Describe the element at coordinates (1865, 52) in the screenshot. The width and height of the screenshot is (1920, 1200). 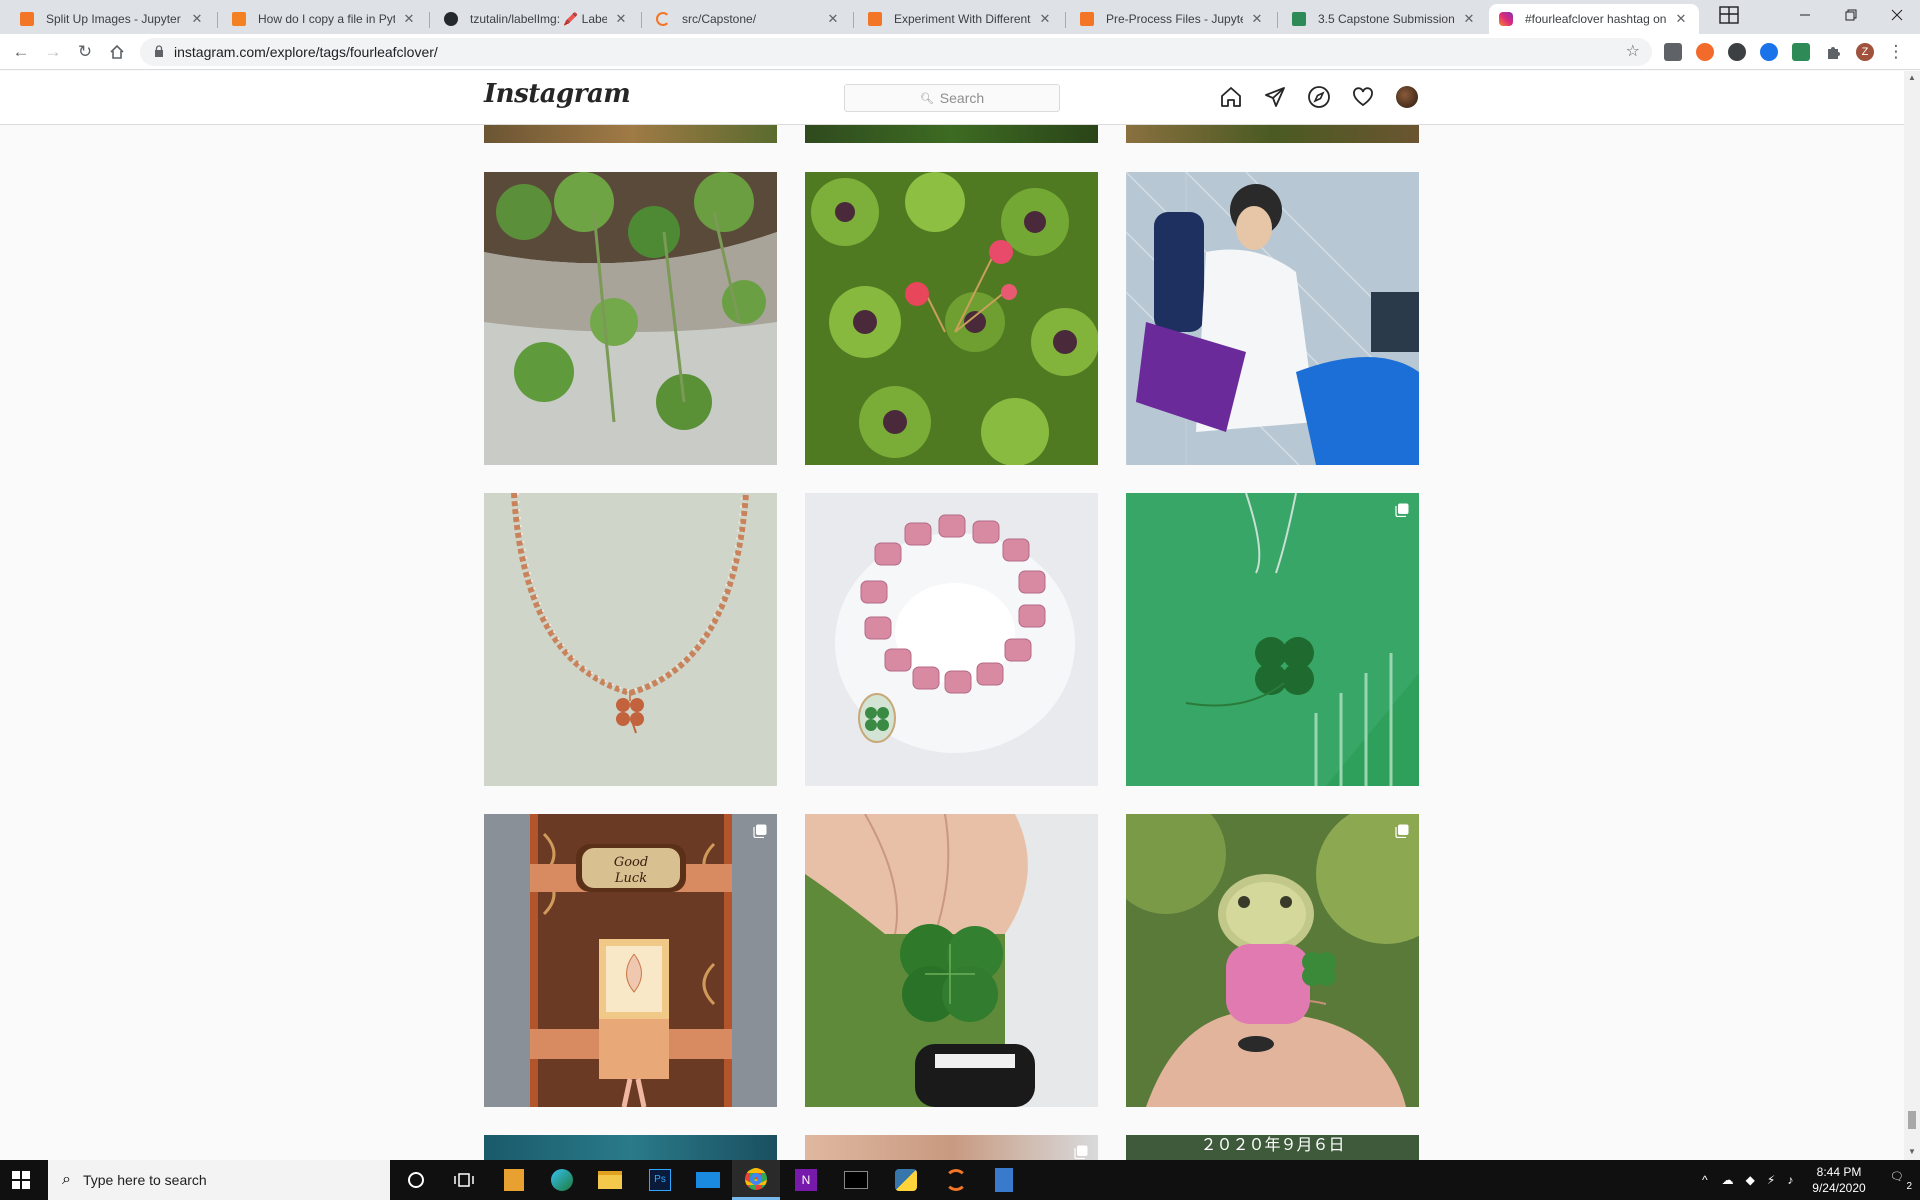
I see `profile-avatar-icon: Z` at that location.